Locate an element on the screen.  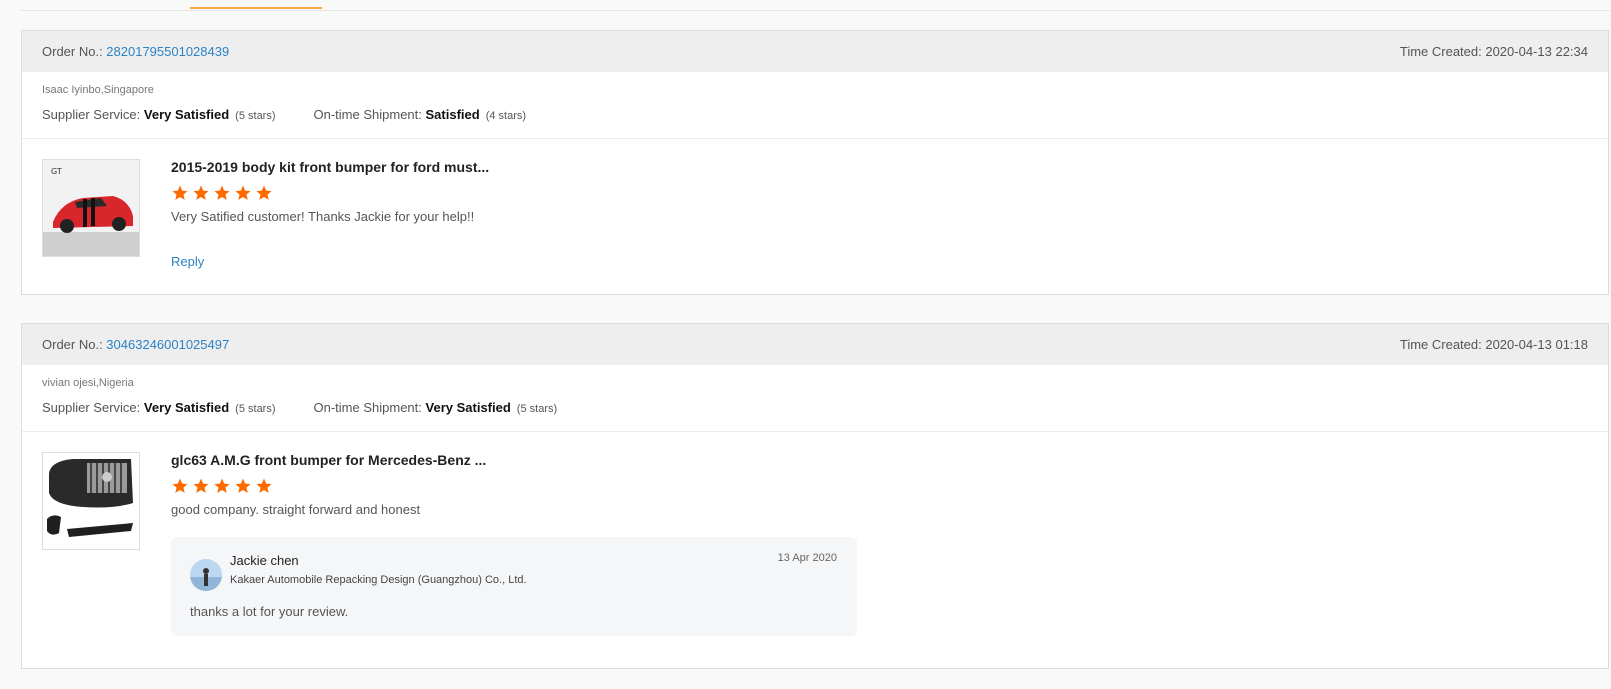
reply-date: 13 Apr 2020 is located at coordinates (807, 558).